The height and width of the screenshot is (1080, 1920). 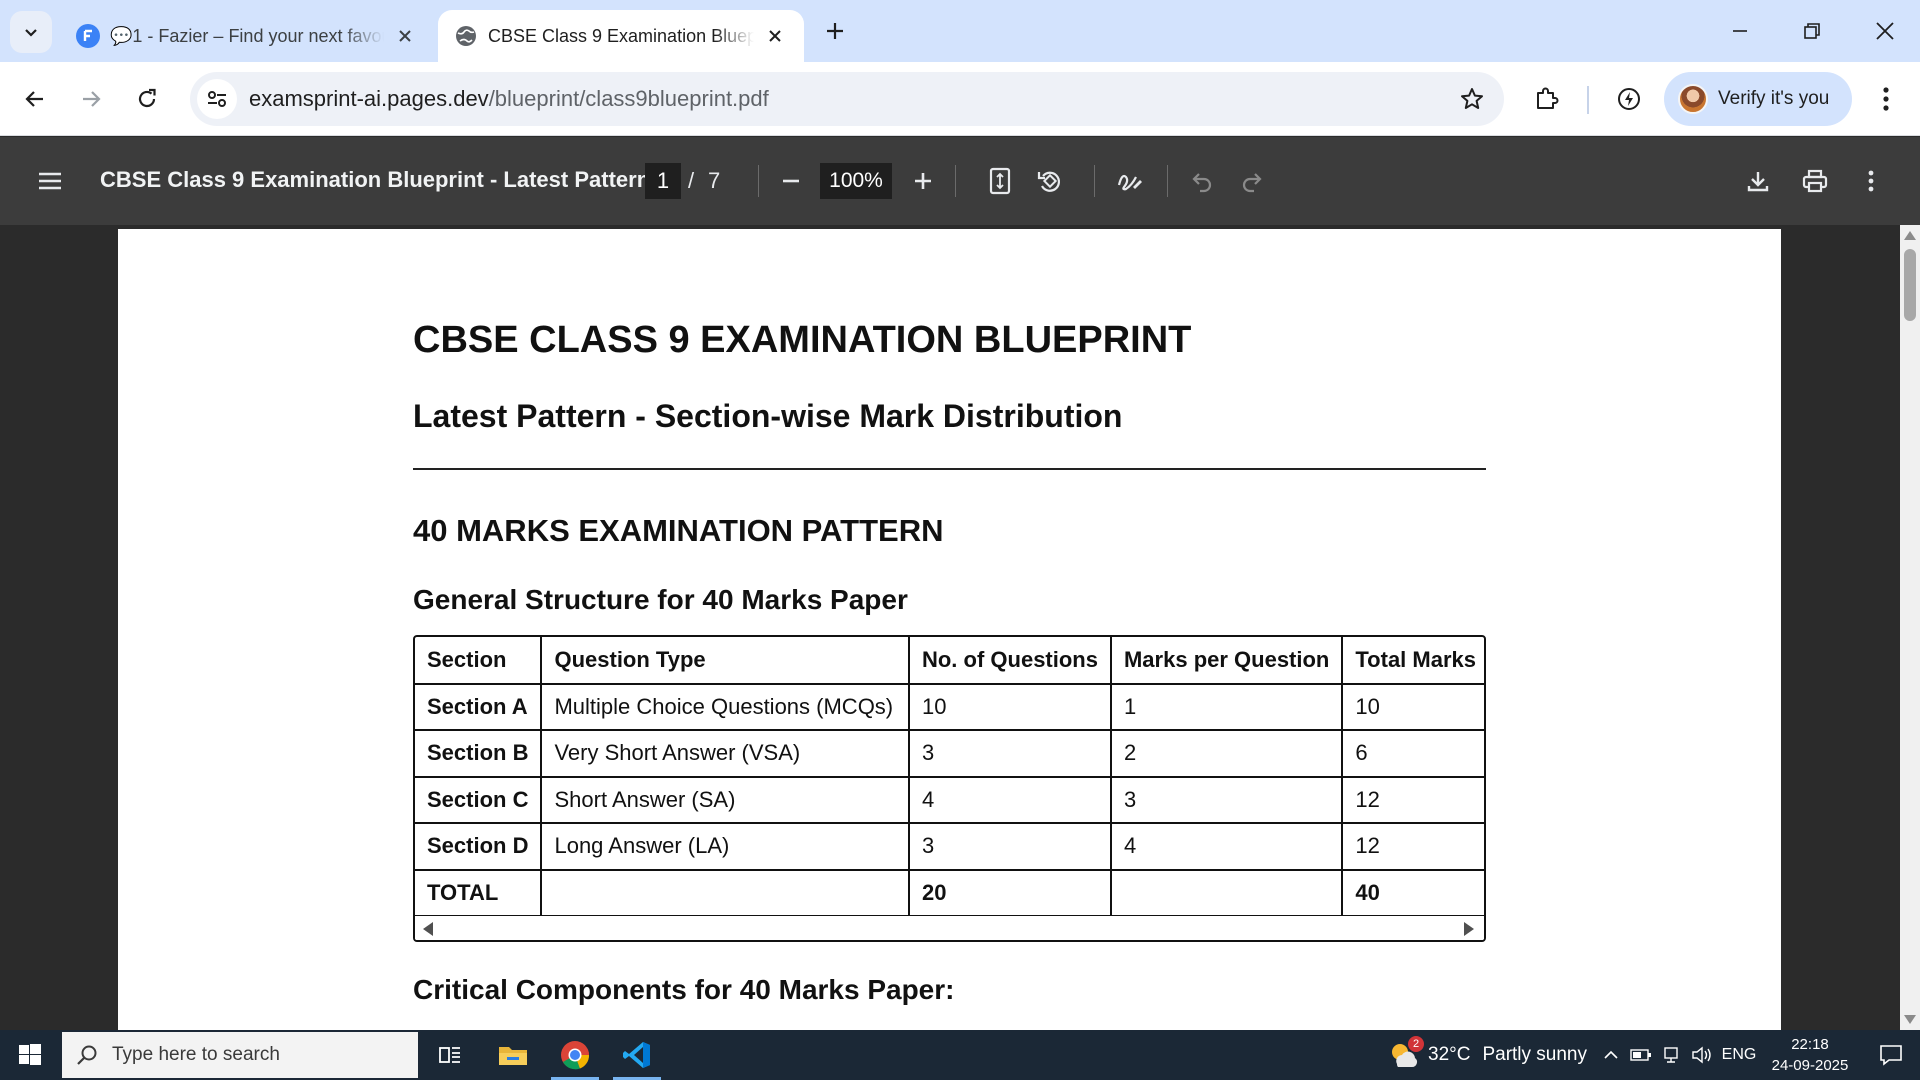 What do you see at coordinates (1739, 1055) in the screenshot?
I see `language-indicator: ENG` at bounding box center [1739, 1055].